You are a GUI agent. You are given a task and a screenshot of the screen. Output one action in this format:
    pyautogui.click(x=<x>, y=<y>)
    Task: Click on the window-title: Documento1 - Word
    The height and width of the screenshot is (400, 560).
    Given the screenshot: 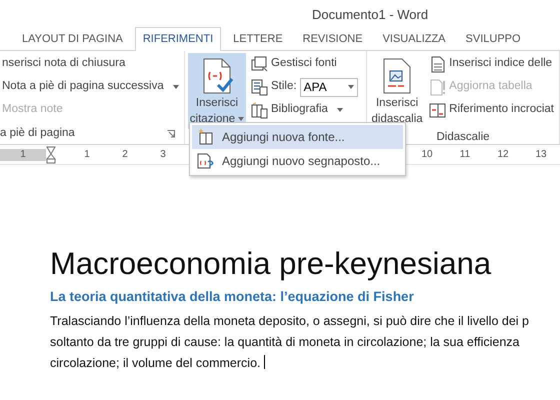 What is the action you would take?
    pyautogui.click(x=370, y=15)
    